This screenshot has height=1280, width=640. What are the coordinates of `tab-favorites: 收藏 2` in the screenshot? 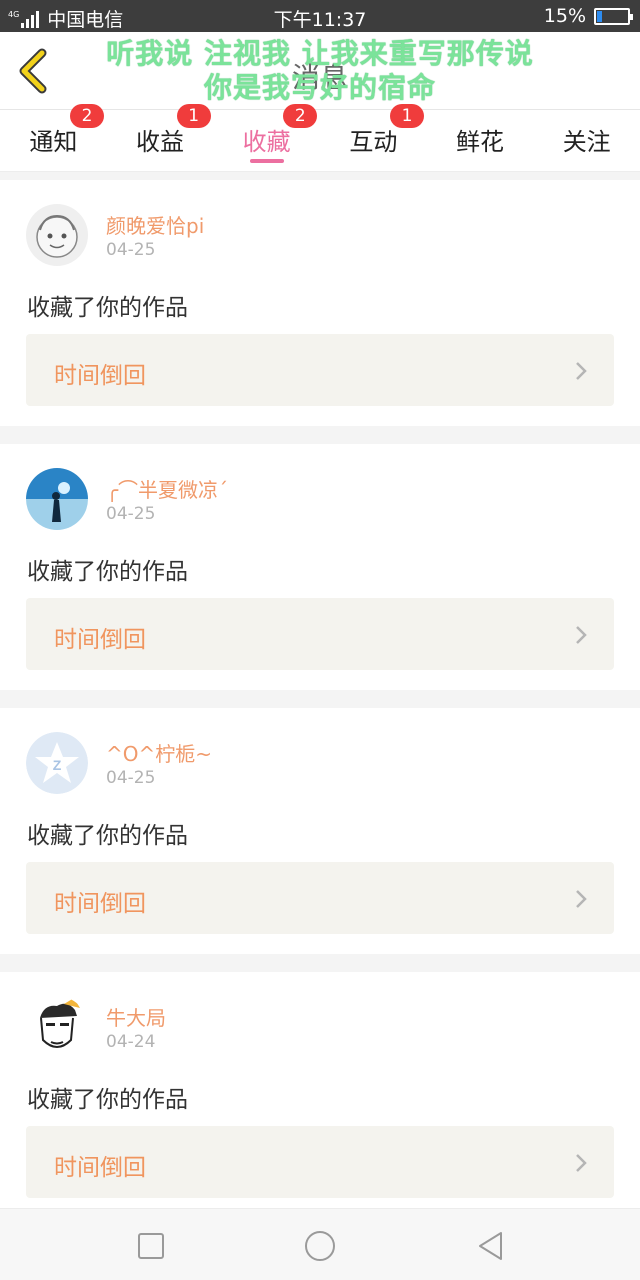 It's located at (266, 137).